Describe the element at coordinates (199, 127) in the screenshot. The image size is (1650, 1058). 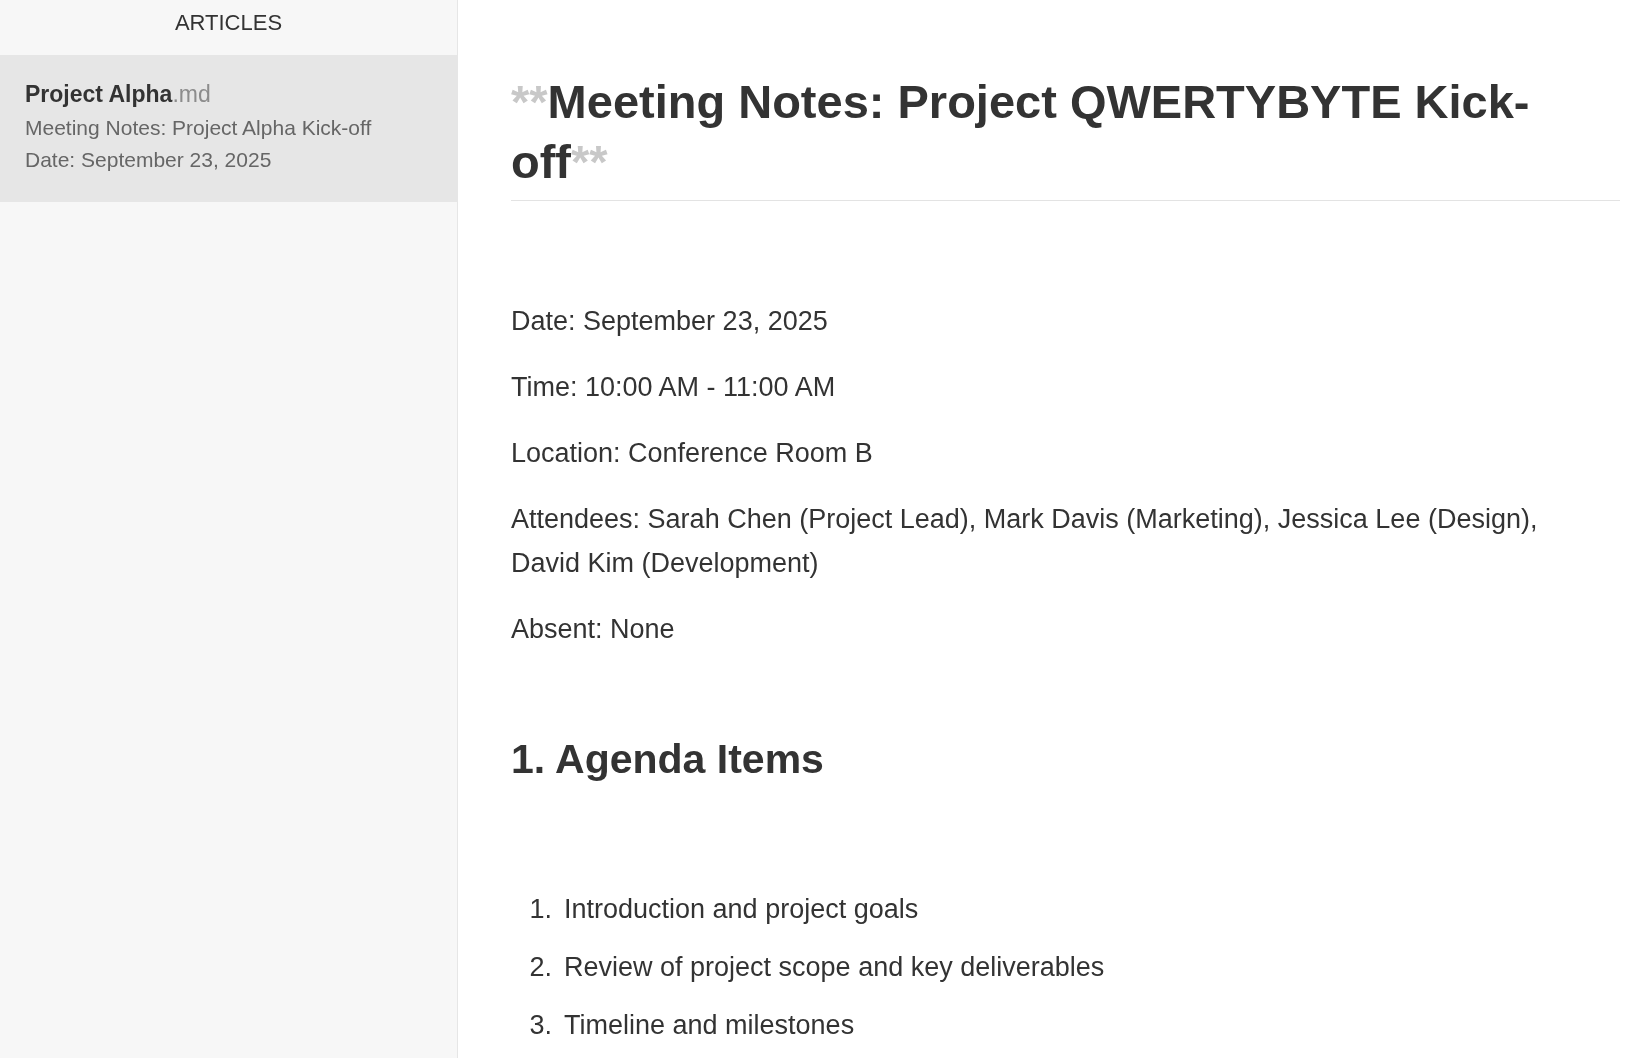
I see `article-excerpt: Meeting Notes: Project Alpha Kick-off` at that location.